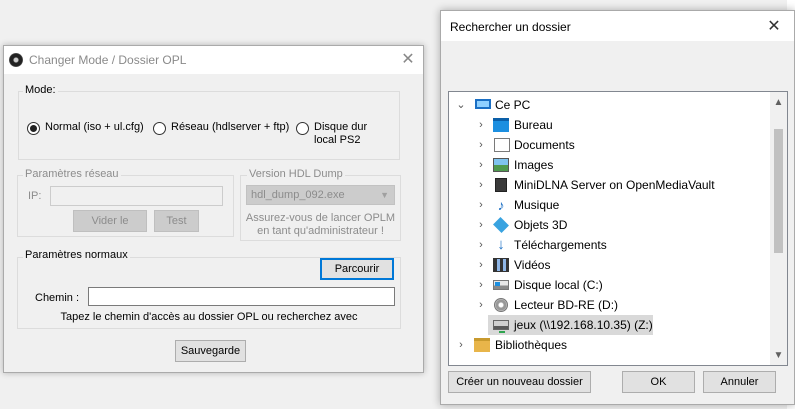  I want to click on tree-item: › Lecteur BD-RE (D:), so click(606, 305).